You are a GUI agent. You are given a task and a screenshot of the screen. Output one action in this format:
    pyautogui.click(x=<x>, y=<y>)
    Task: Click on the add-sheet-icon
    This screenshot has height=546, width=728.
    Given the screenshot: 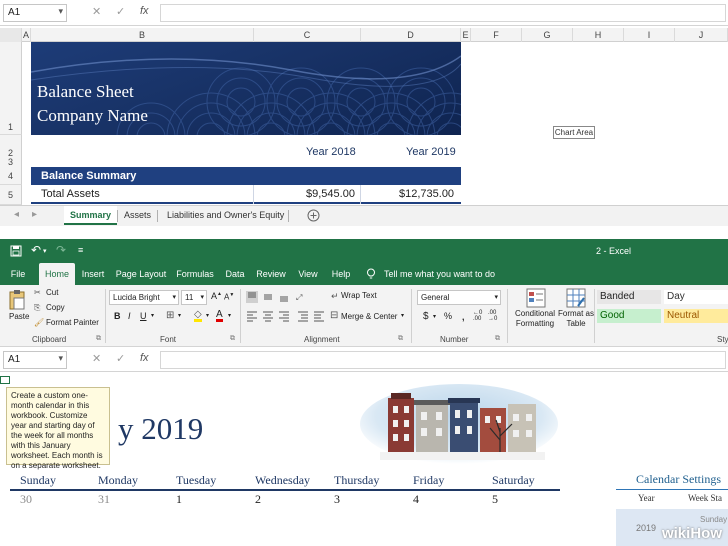 What is the action you would take?
    pyautogui.click(x=313, y=215)
    